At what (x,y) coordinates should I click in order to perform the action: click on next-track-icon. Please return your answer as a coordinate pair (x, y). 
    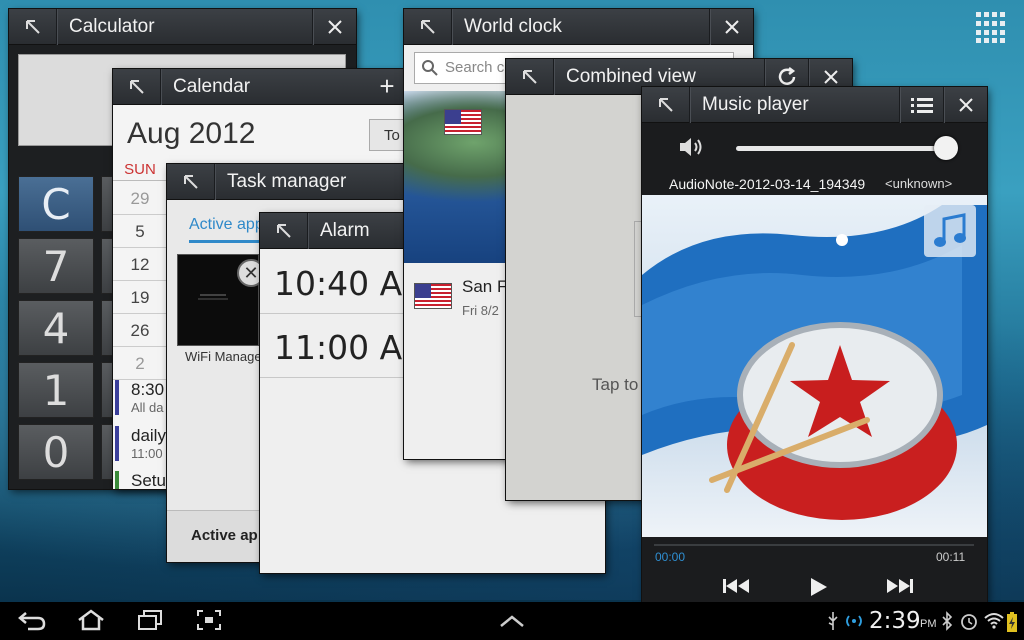
    Looking at the image, I should click on (900, 586).